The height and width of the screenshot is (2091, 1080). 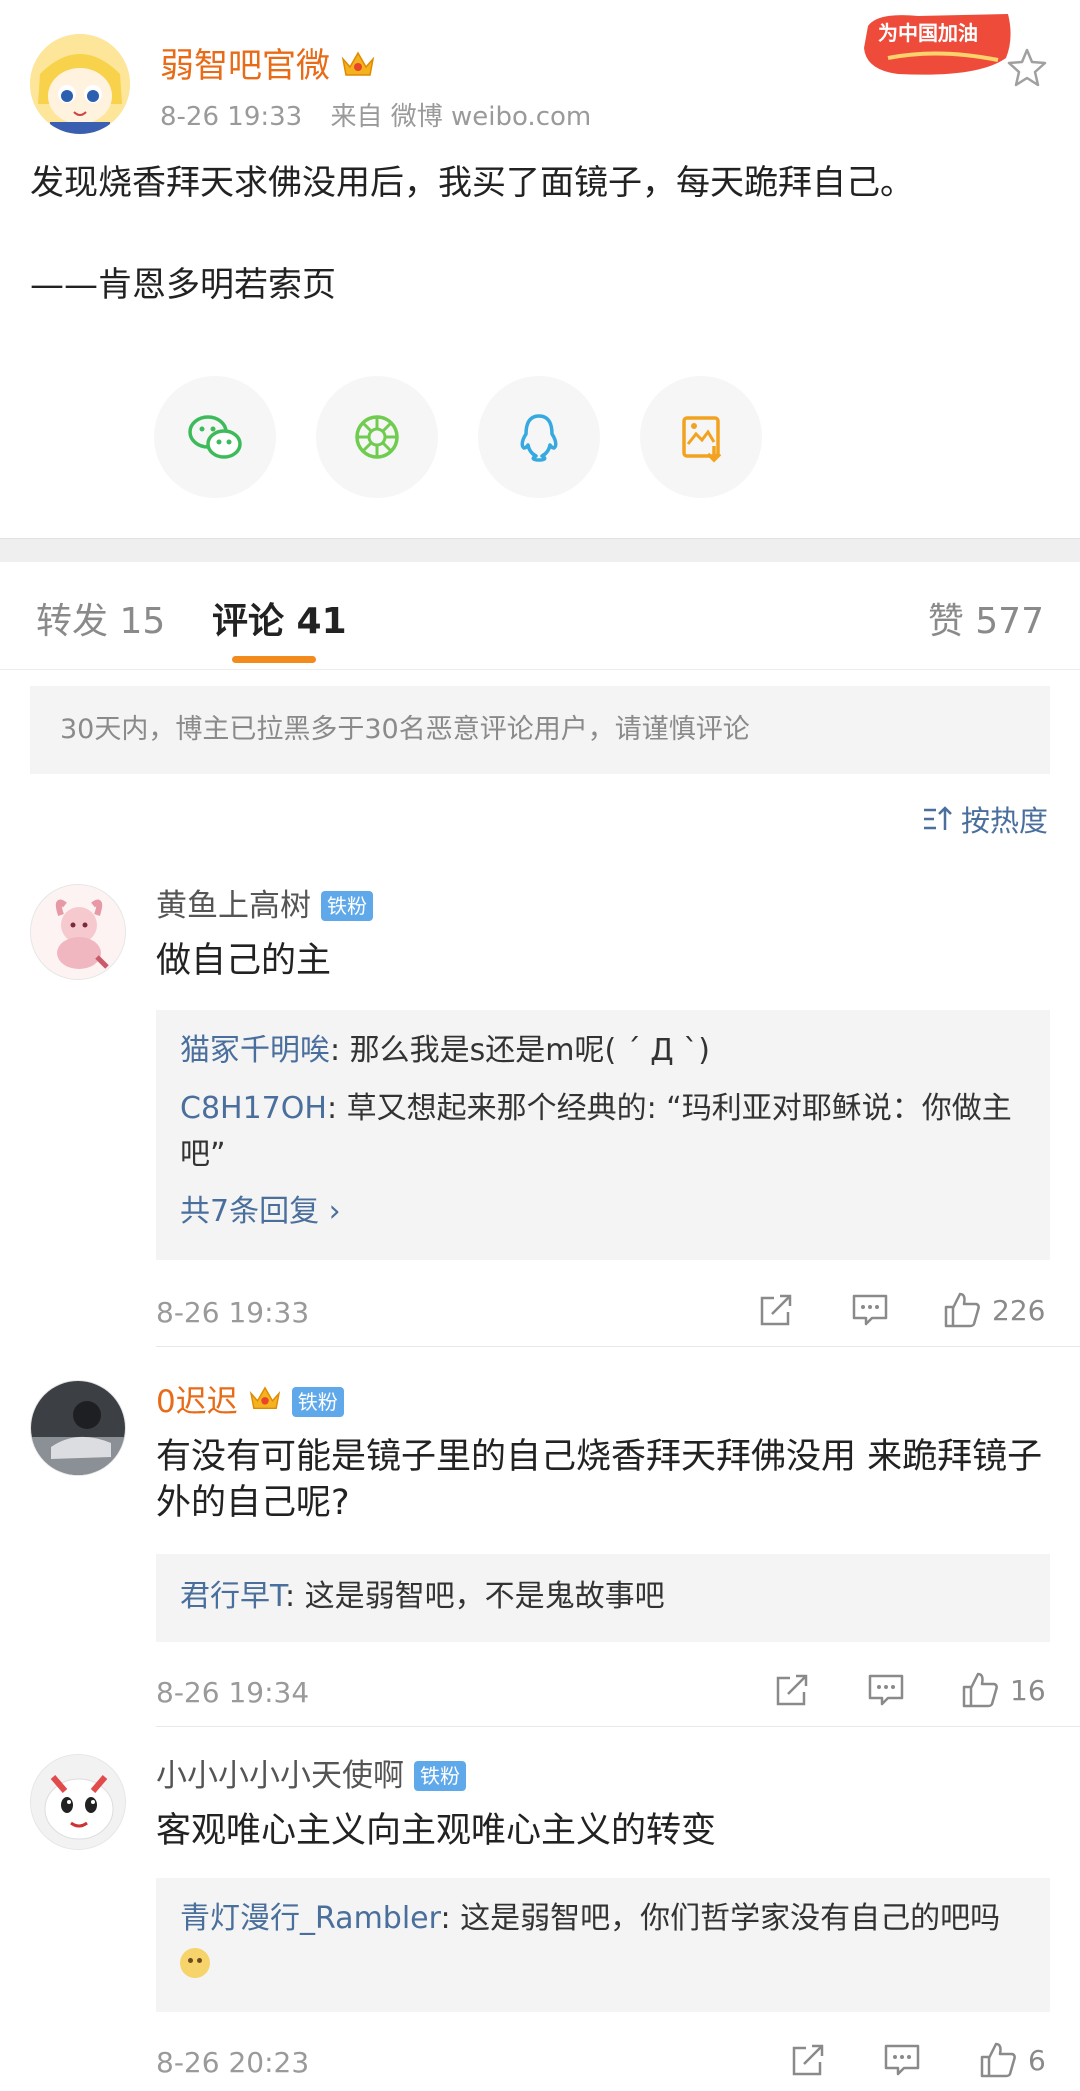 I want to click on promo-badge: 为中国加油, so click(x=937, y=46).